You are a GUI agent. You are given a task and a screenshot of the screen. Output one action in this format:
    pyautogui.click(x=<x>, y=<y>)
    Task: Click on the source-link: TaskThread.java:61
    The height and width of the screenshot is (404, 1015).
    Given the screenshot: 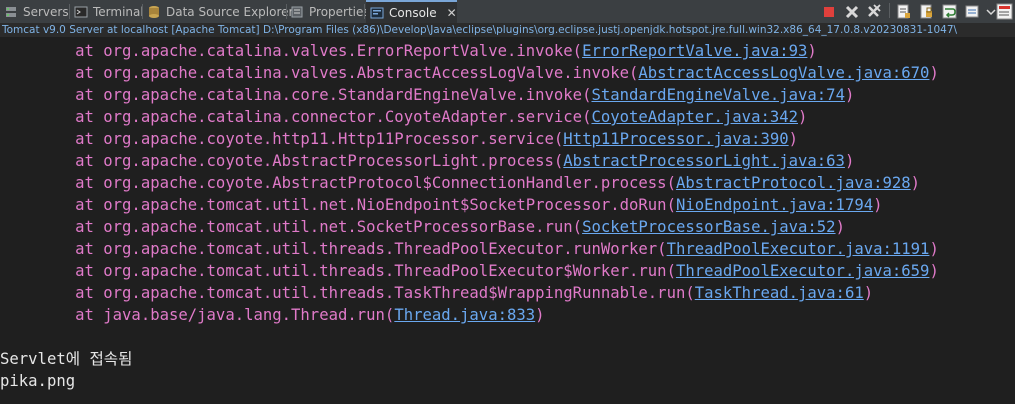 What is the action you would take?
    pyautogui.click(x=779, y=293)
    